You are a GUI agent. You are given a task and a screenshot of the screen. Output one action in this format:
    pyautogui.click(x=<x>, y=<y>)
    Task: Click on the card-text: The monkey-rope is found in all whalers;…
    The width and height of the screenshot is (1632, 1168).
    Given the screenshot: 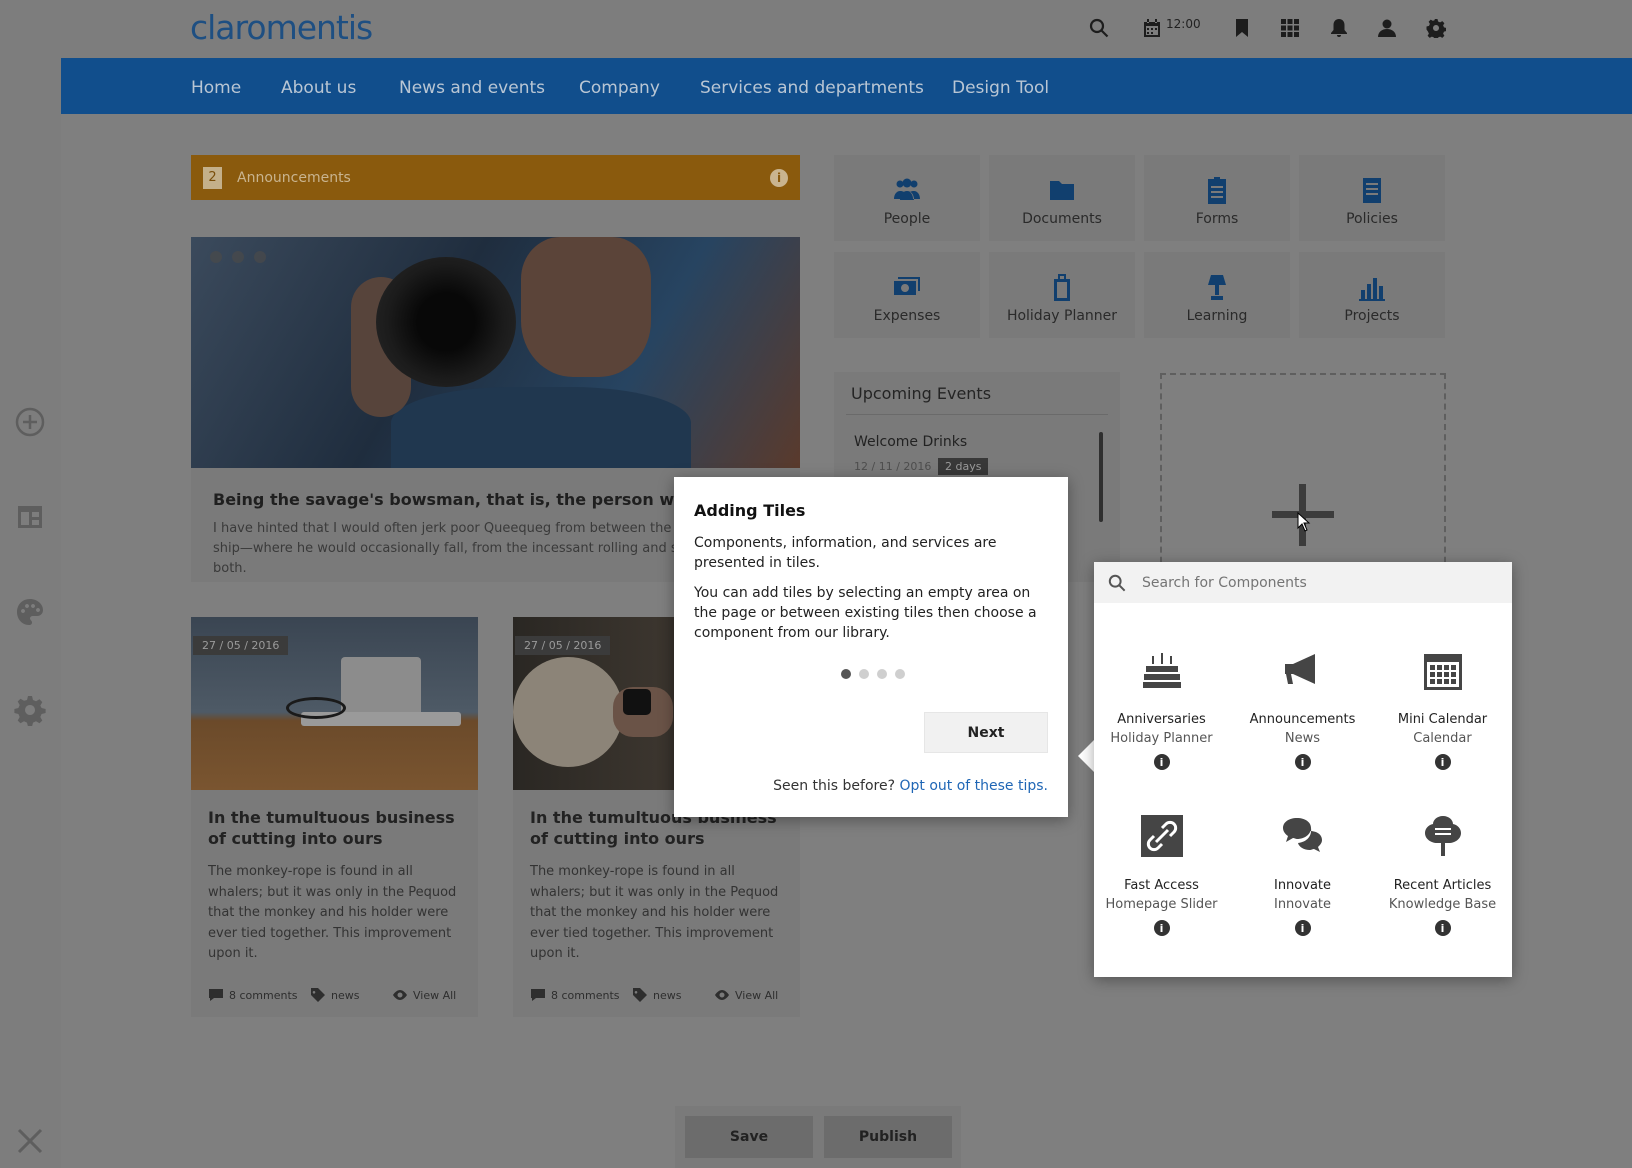 What is the action you would take?
    pyautogui.click(x=654, y=912)
    